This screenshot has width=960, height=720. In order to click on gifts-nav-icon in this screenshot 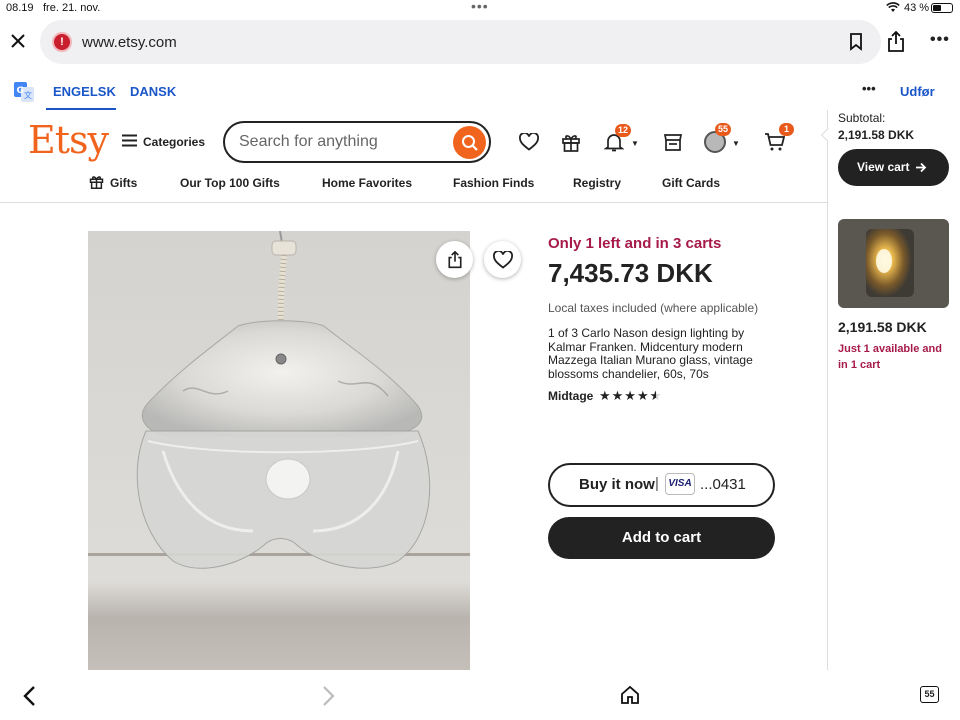, I will do `click(96, 184)`.